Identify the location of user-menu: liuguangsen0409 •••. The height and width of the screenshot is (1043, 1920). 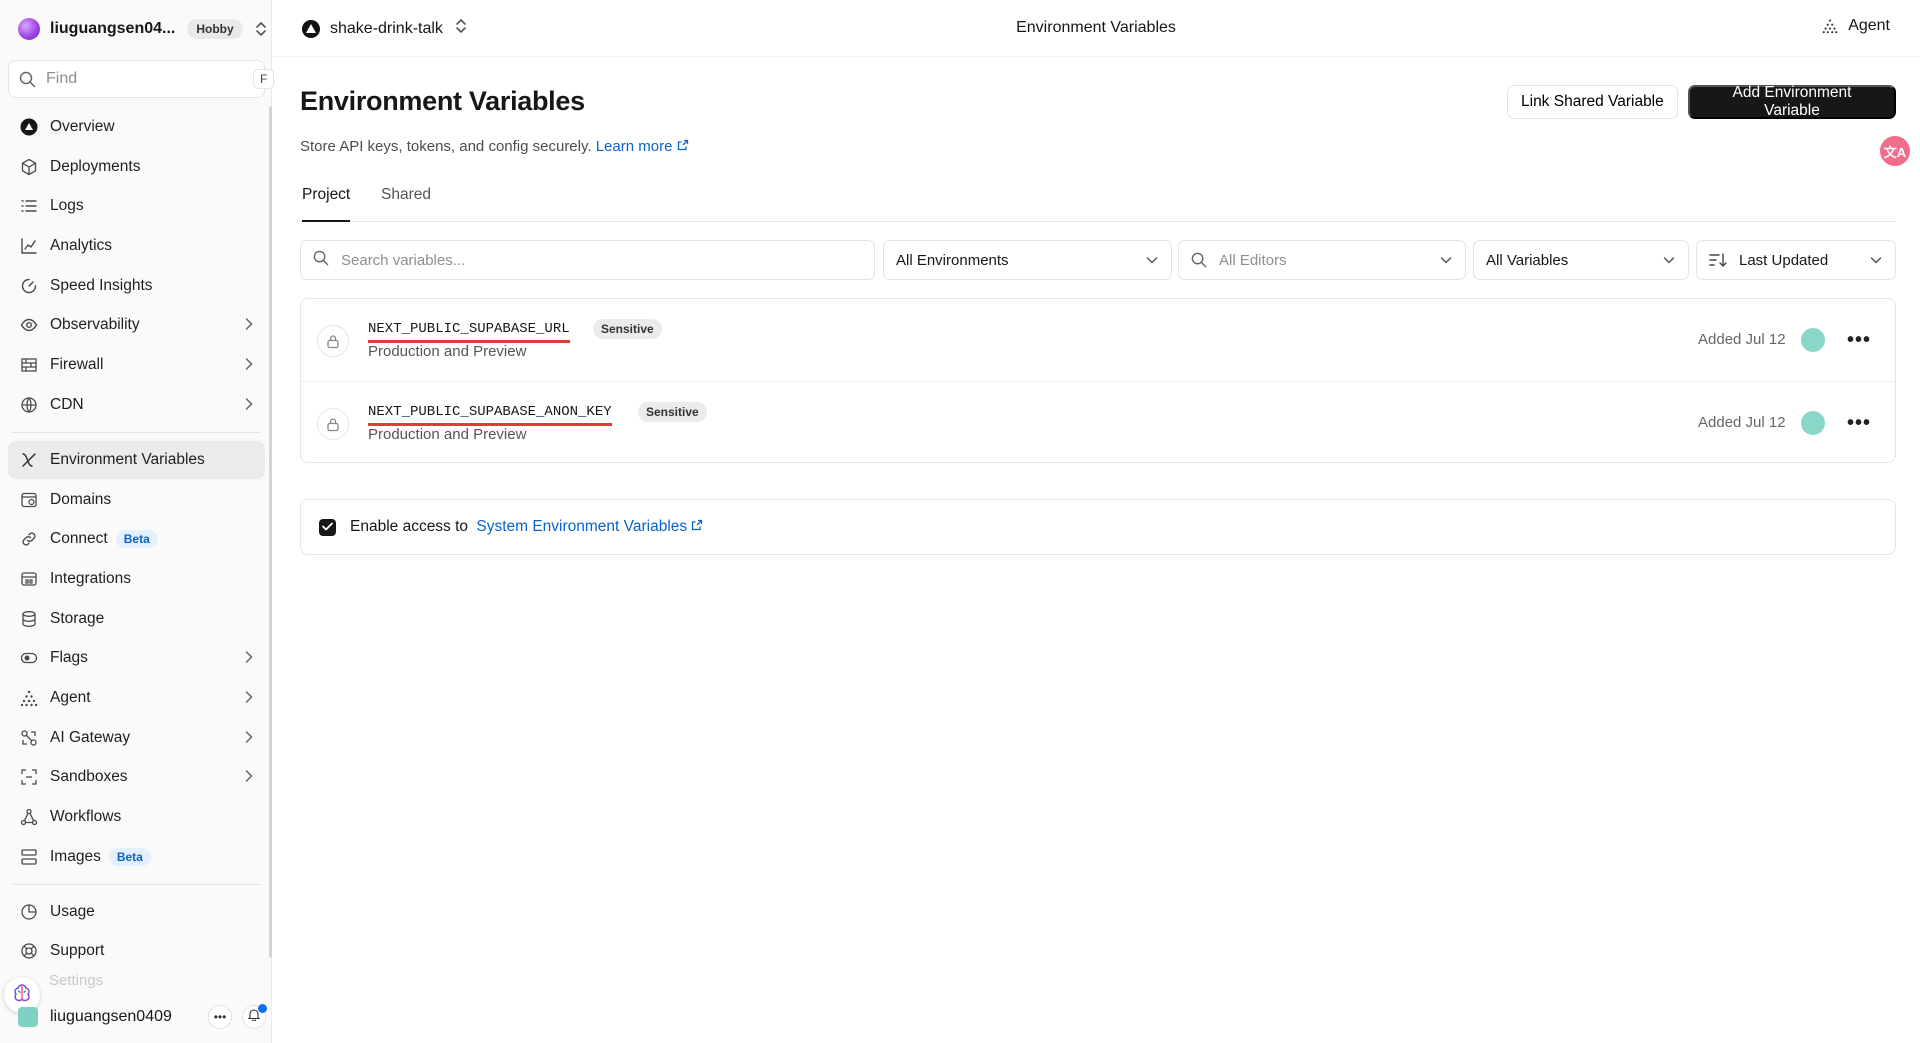
(142, 1017).